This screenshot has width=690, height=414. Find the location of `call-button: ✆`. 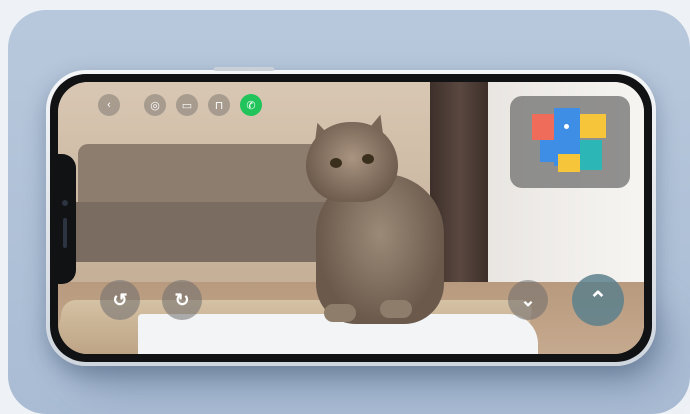

call-button: ✆ is located at coordinates (251, 105).